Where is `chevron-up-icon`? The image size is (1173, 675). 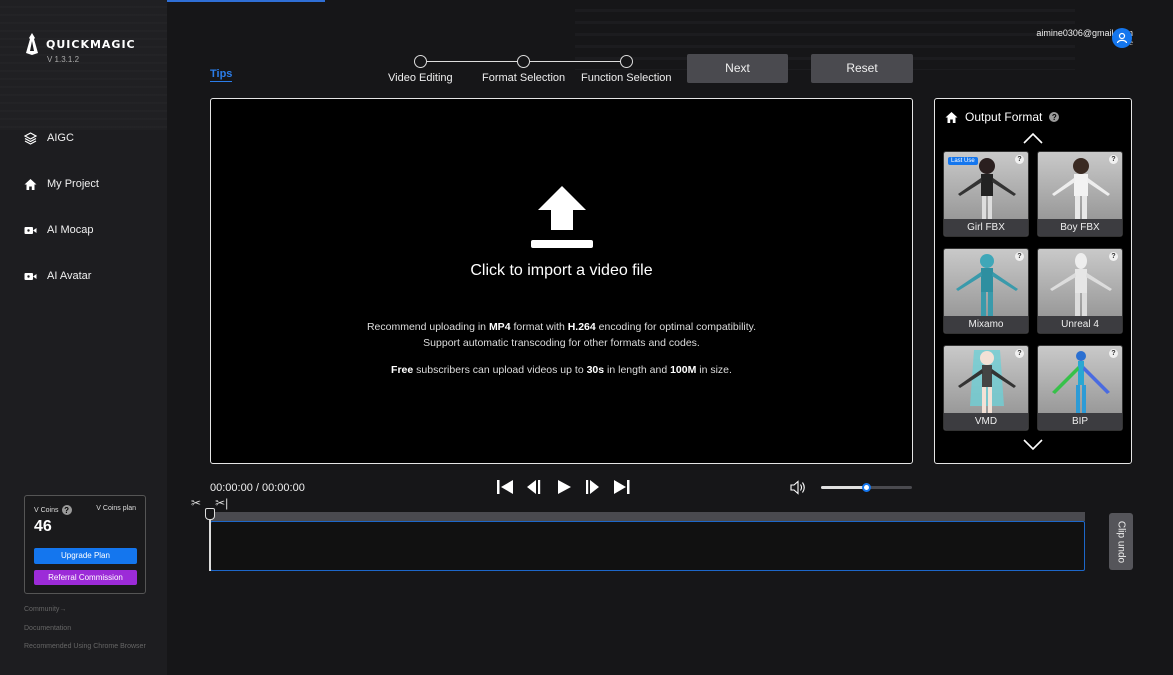
chevron-up-icon is located at coordinates (1033, 138).